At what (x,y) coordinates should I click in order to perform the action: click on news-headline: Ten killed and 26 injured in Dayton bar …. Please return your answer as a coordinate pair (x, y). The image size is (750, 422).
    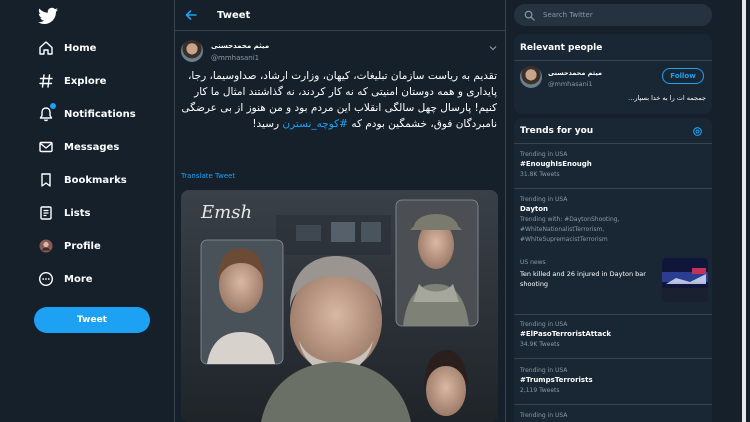
    Looking at the image, I should click on (583, 279).